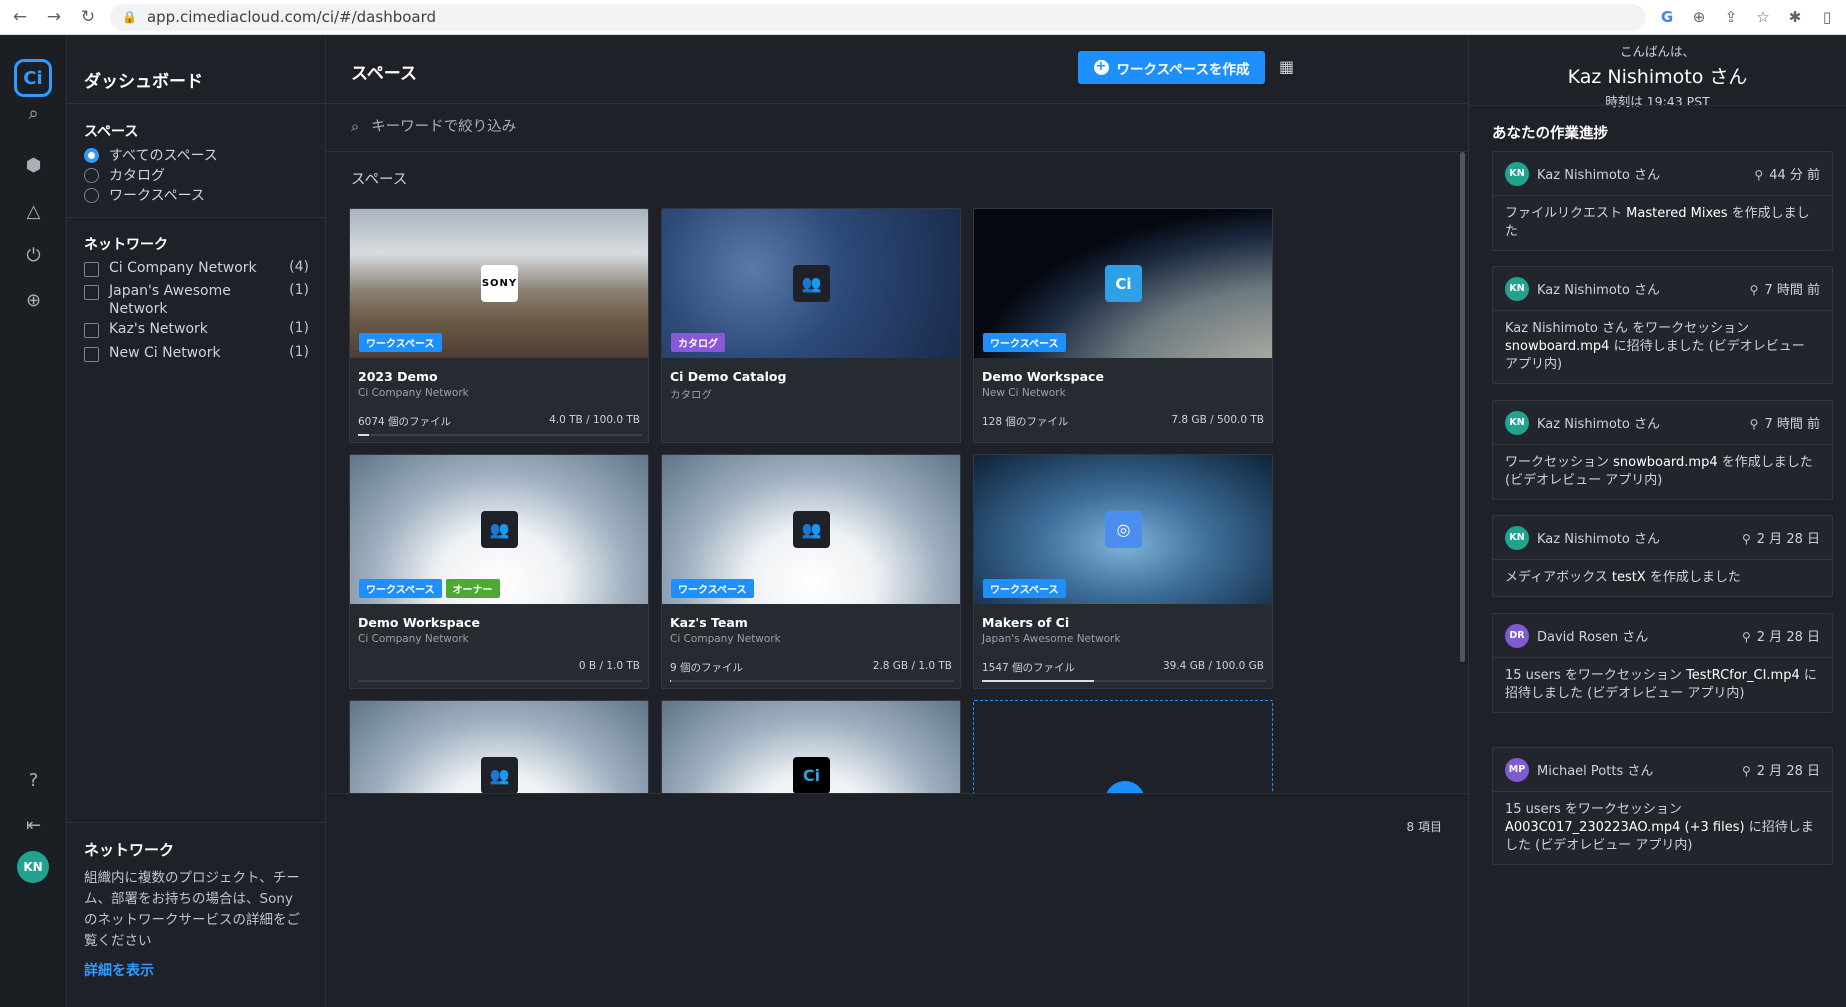  Describe the element at coordinates (1731, 17) in the screenshot. I see `share-icon: ⇪` at that location.